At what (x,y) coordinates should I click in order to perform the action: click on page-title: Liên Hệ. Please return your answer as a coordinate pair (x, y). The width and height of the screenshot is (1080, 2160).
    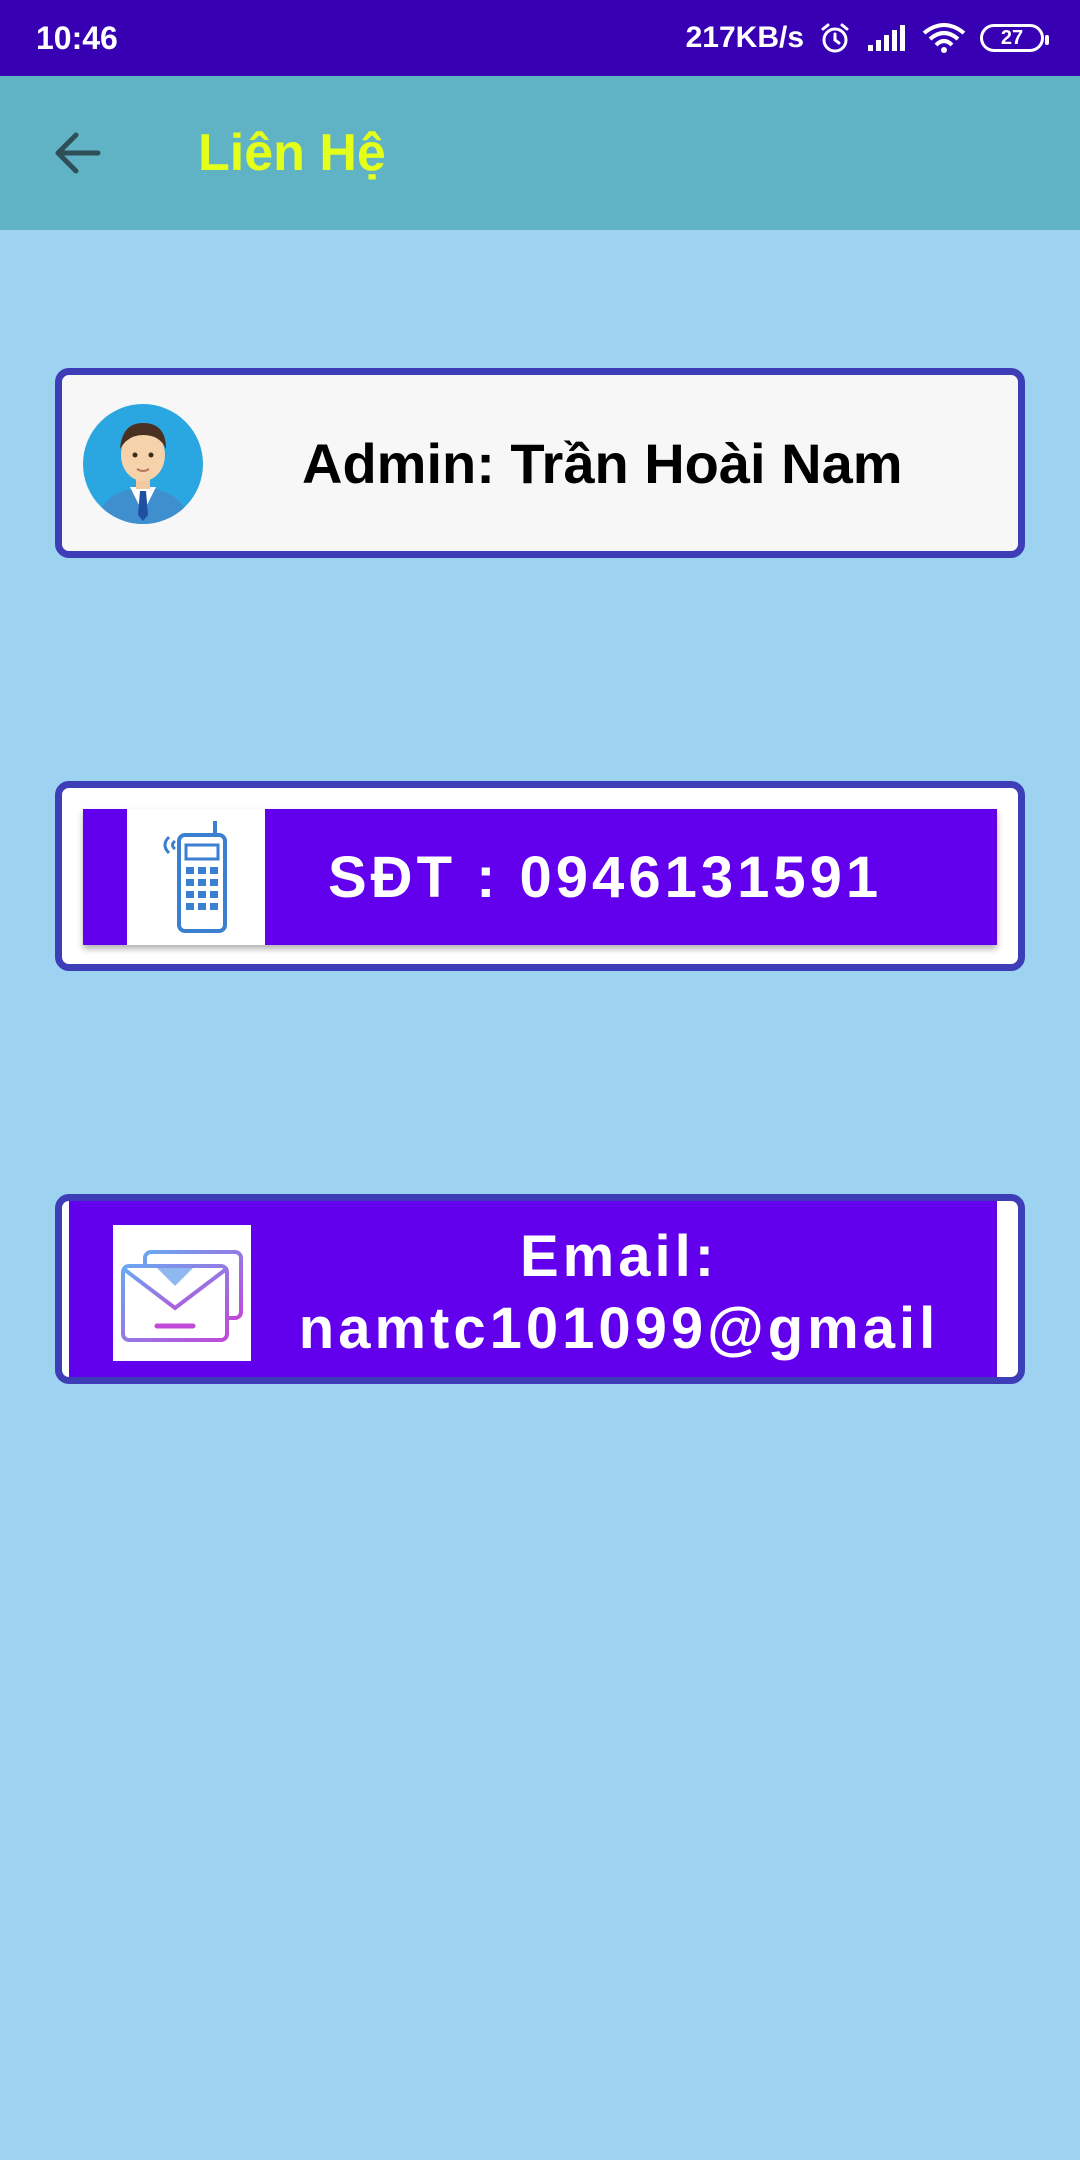
    Looking at the image, I should click on (292, 153).